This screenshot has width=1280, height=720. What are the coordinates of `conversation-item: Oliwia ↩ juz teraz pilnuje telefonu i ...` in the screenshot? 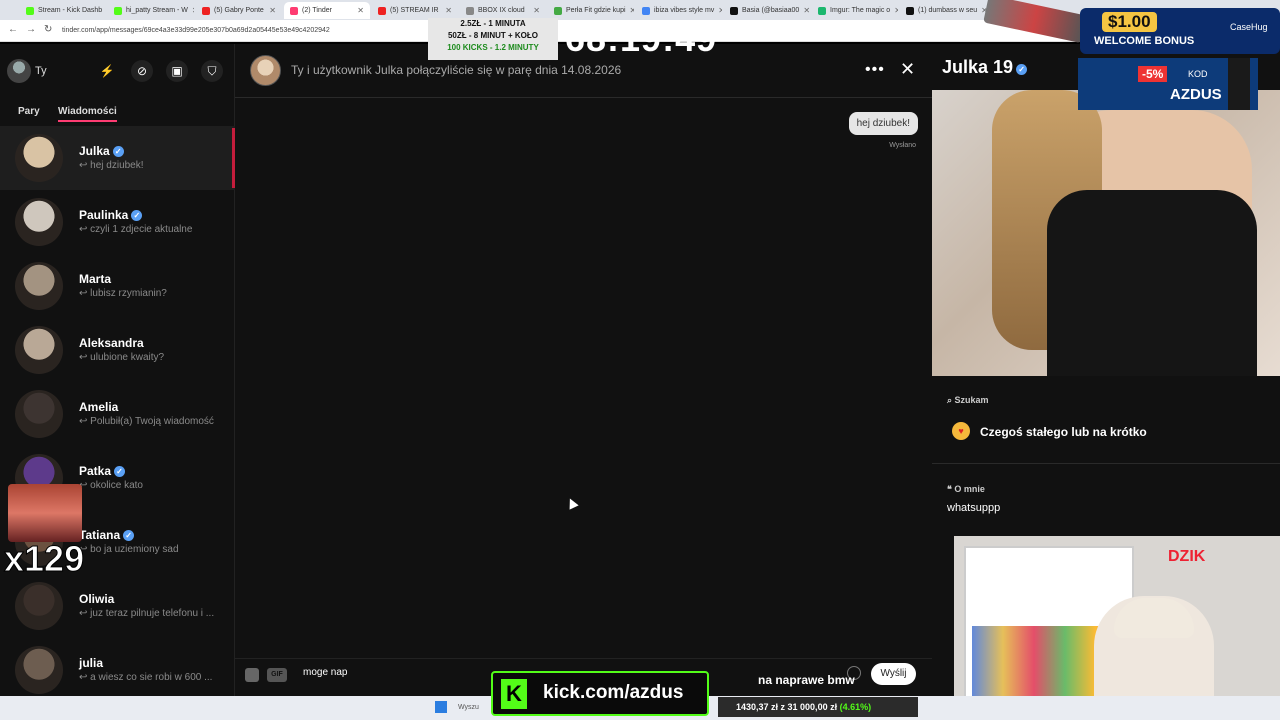 It's located at (117, 606).